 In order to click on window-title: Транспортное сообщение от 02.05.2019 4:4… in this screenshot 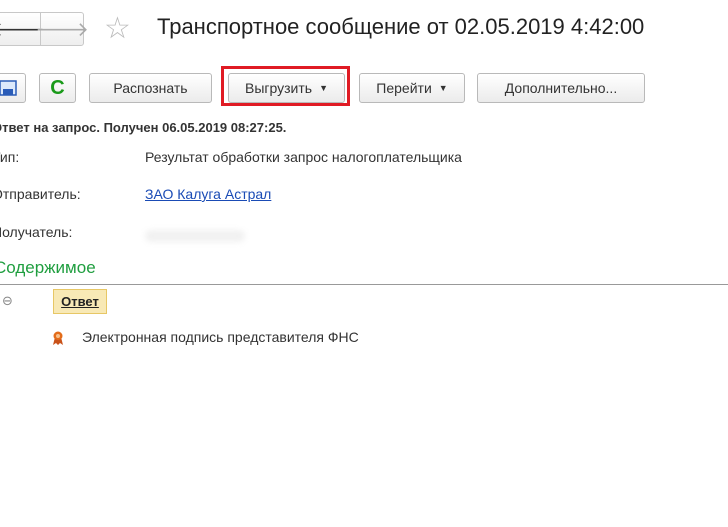, I will do `click(401, 26)`.